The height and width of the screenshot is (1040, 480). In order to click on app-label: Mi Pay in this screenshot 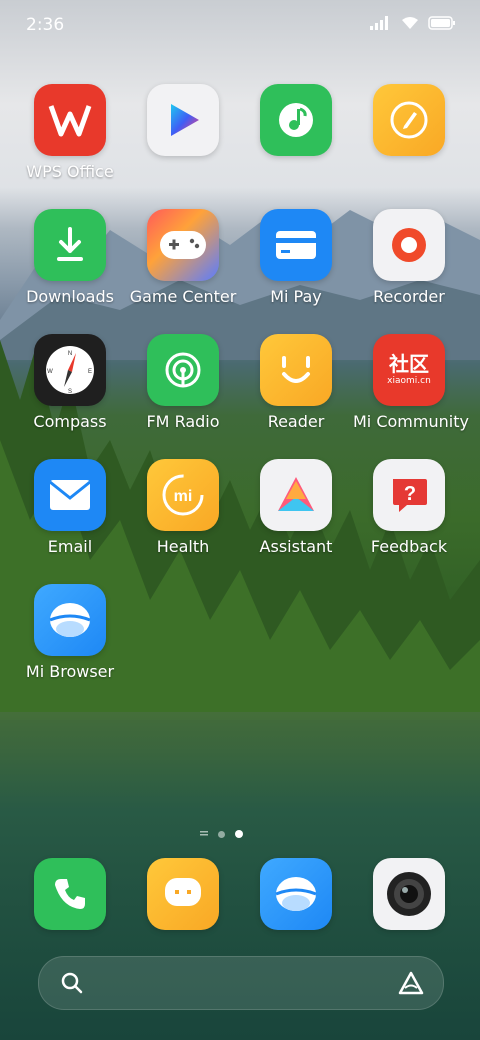, I will do `click(296, 296)`.